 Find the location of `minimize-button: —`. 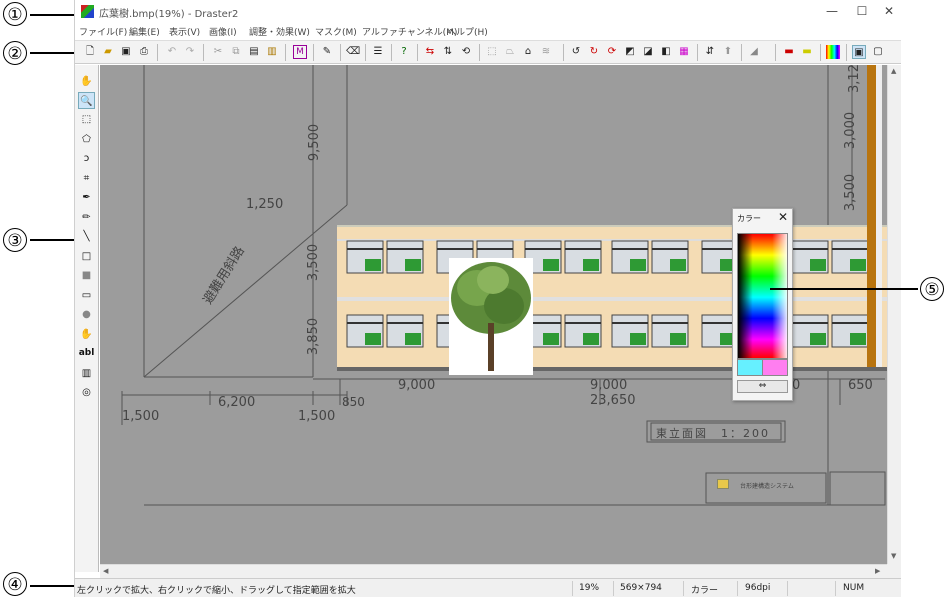

minimize-button: — is located at coordinates (832, 11).